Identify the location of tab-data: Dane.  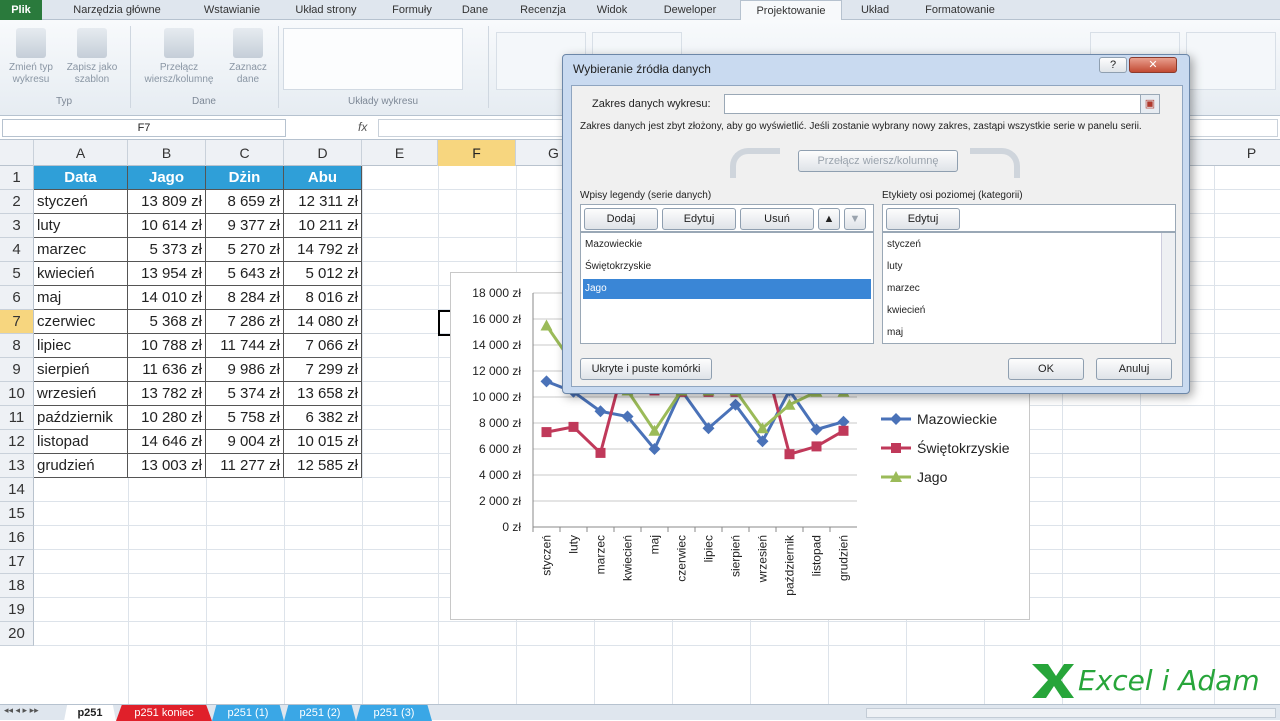
(475, 10).